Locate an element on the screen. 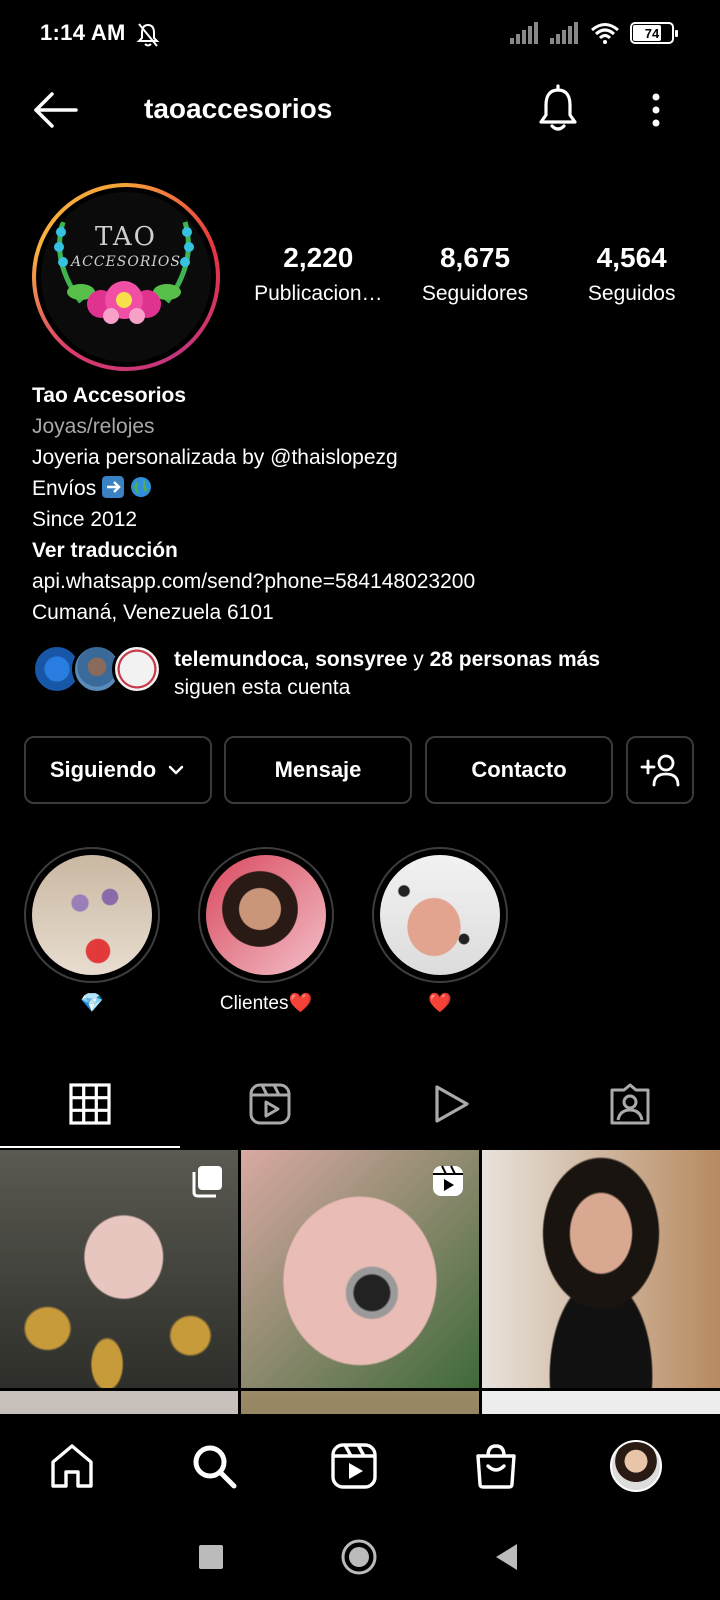 The height and width of the screenshot is (1600, 720). followed-by-names: telemundoca, sonsyree is located at coordinates (291, 659).